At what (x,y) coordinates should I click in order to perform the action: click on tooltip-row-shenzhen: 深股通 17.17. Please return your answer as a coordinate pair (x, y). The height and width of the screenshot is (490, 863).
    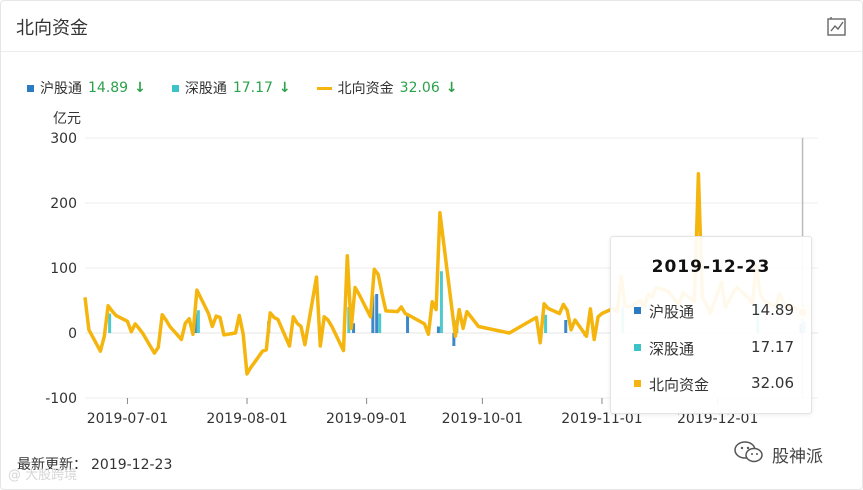
    Looking at the image, I should click on (714, 348).